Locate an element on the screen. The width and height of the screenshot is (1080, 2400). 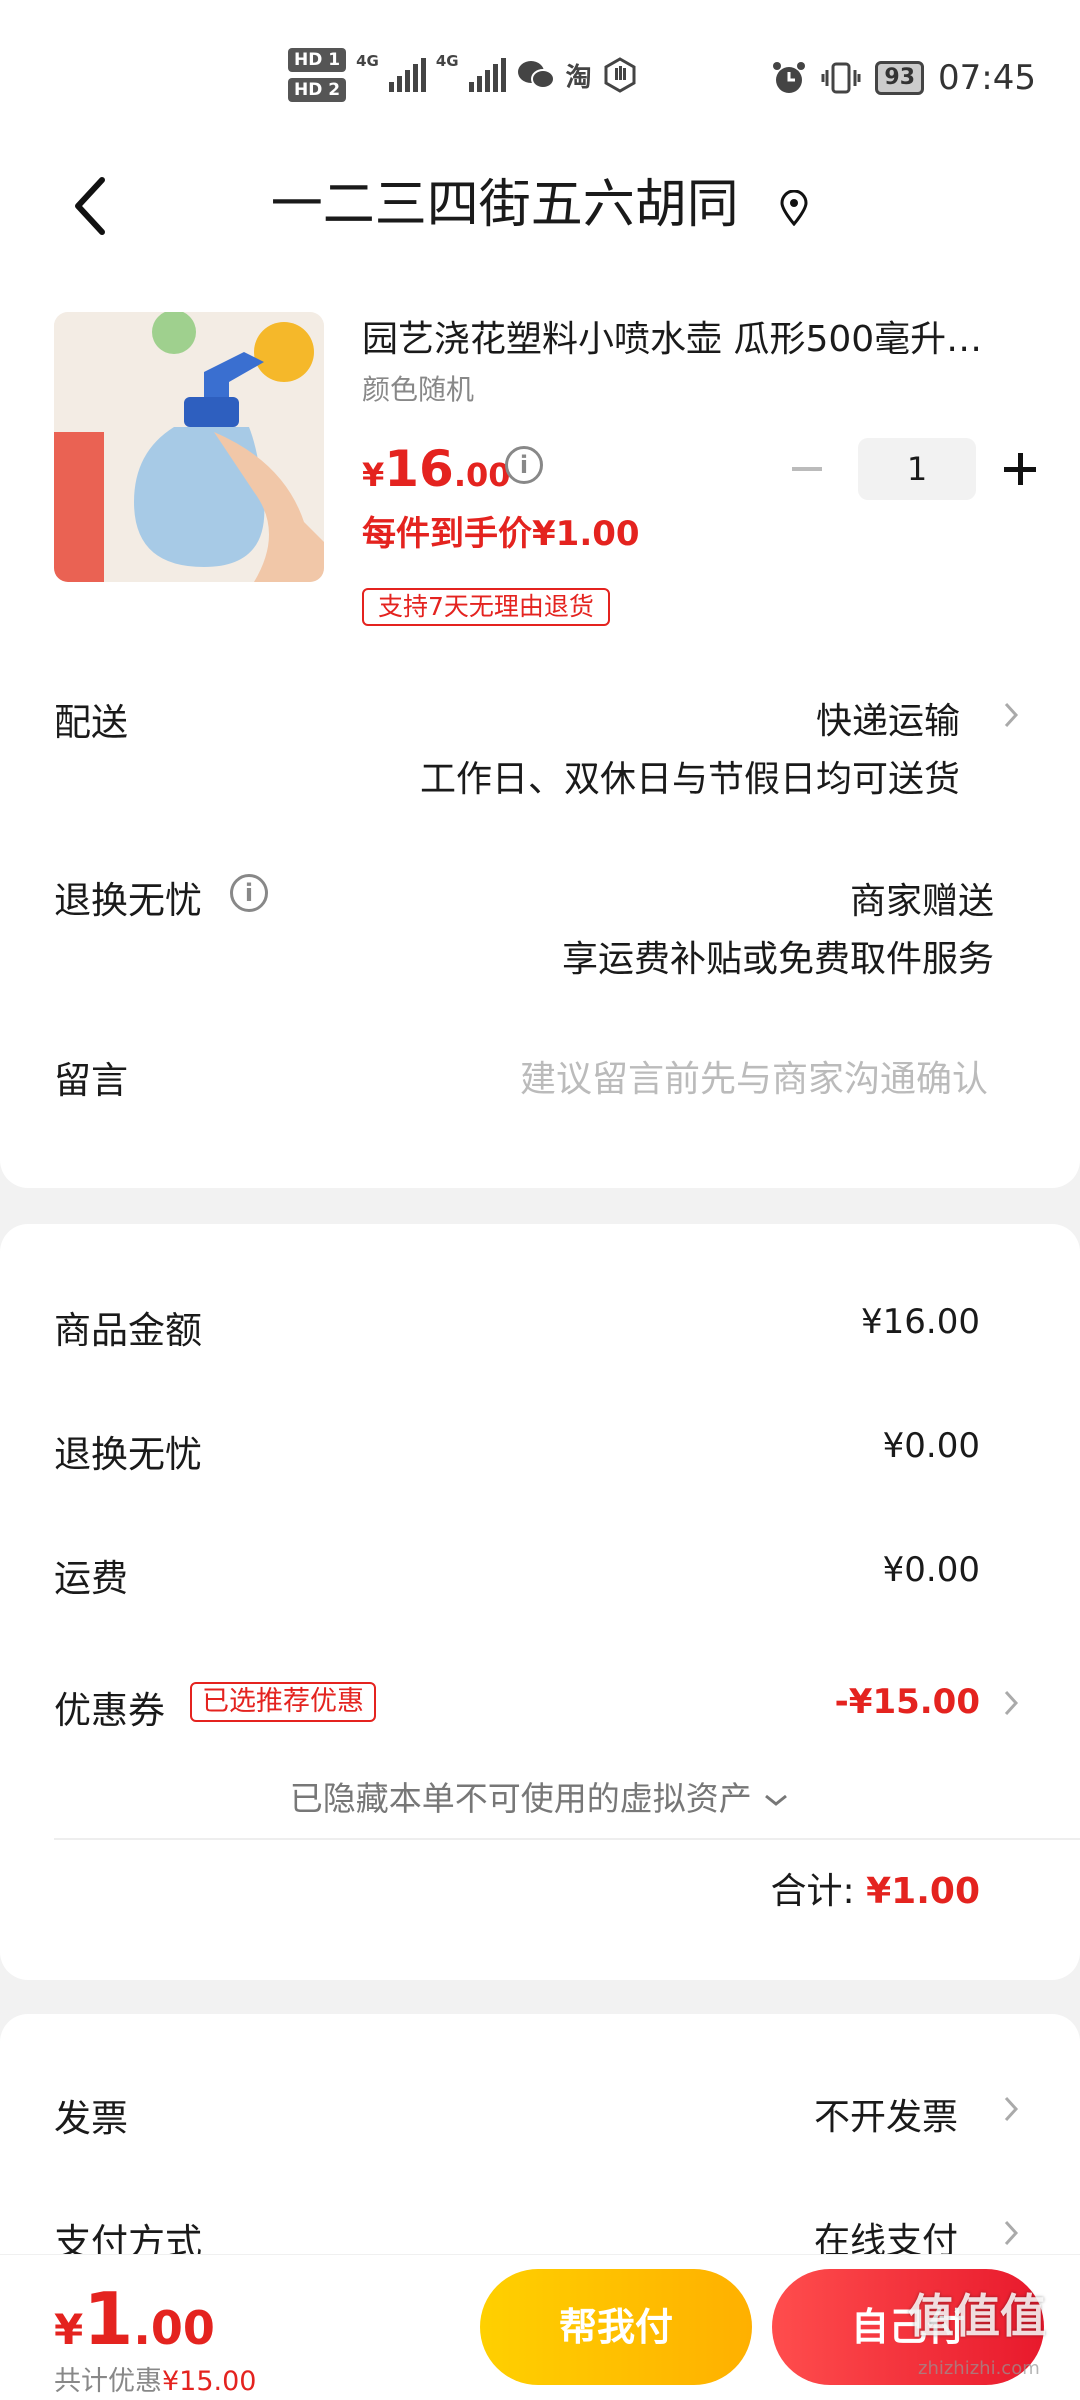
address-text: 一二三四街五六胡同 is located at coordinates (504, 205).